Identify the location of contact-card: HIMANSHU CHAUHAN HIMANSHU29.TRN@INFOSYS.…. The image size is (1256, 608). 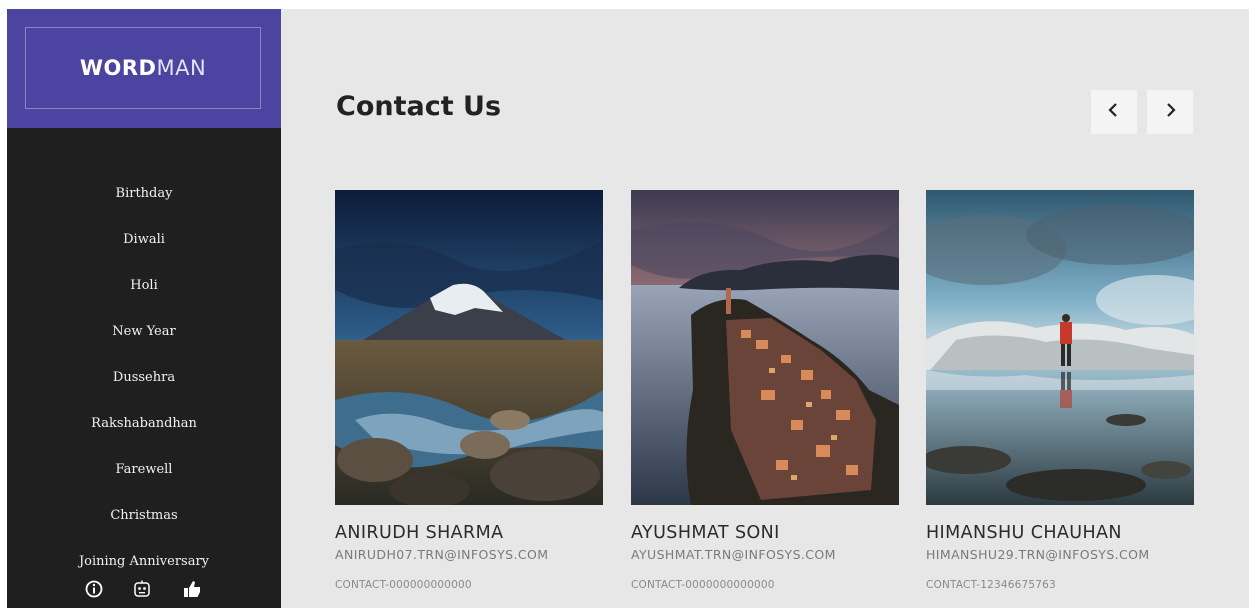
(1060, 390).